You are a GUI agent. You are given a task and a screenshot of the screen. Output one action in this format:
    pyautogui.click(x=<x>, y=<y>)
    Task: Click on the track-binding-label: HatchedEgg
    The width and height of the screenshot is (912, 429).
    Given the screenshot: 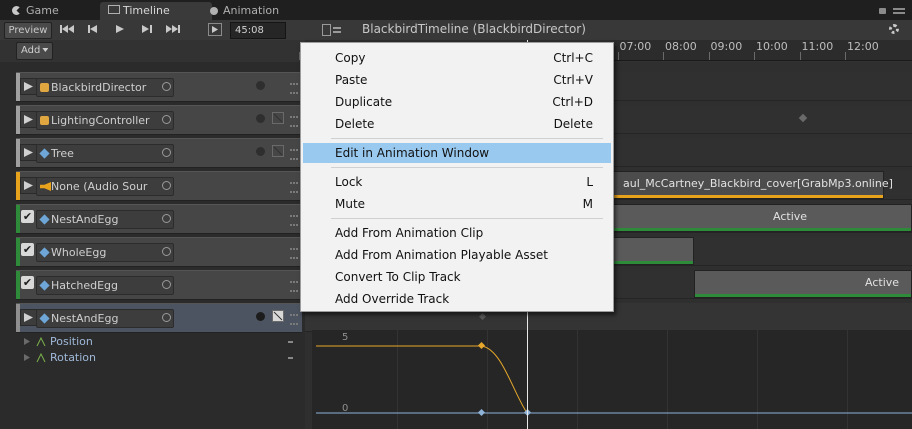 What is the action you would take?
    pyautogui.click(x=85, y=285)
    